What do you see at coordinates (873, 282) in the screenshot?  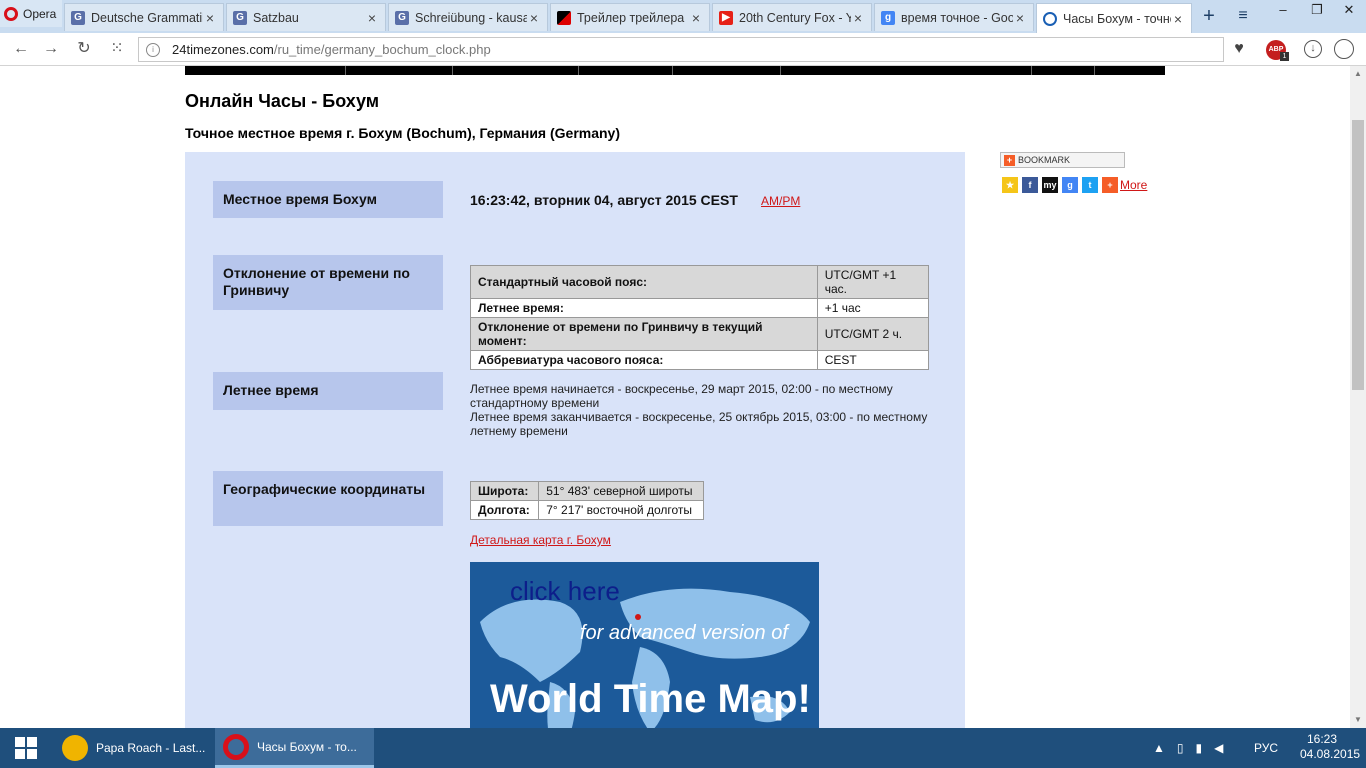 I see `table-value: UTC/GMT +1 час.` at bounding box center [873, 282].